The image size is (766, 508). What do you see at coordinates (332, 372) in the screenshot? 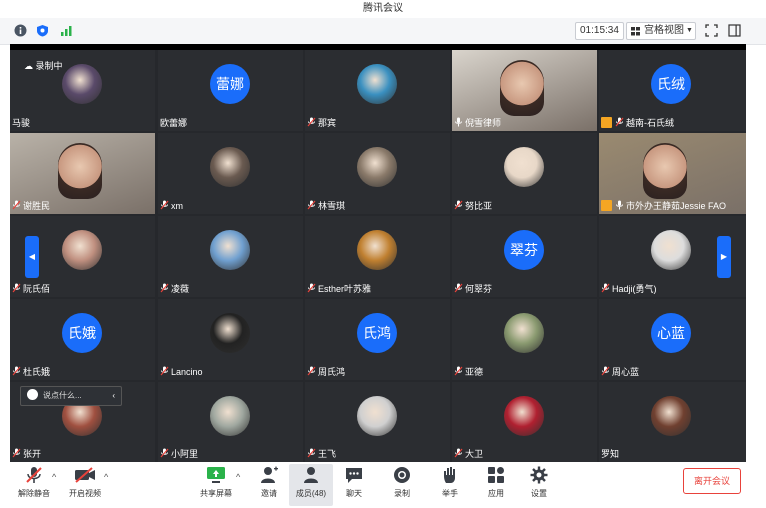
I see `participant-name-text: 周氏鸿` at bounding box center [332, 372].